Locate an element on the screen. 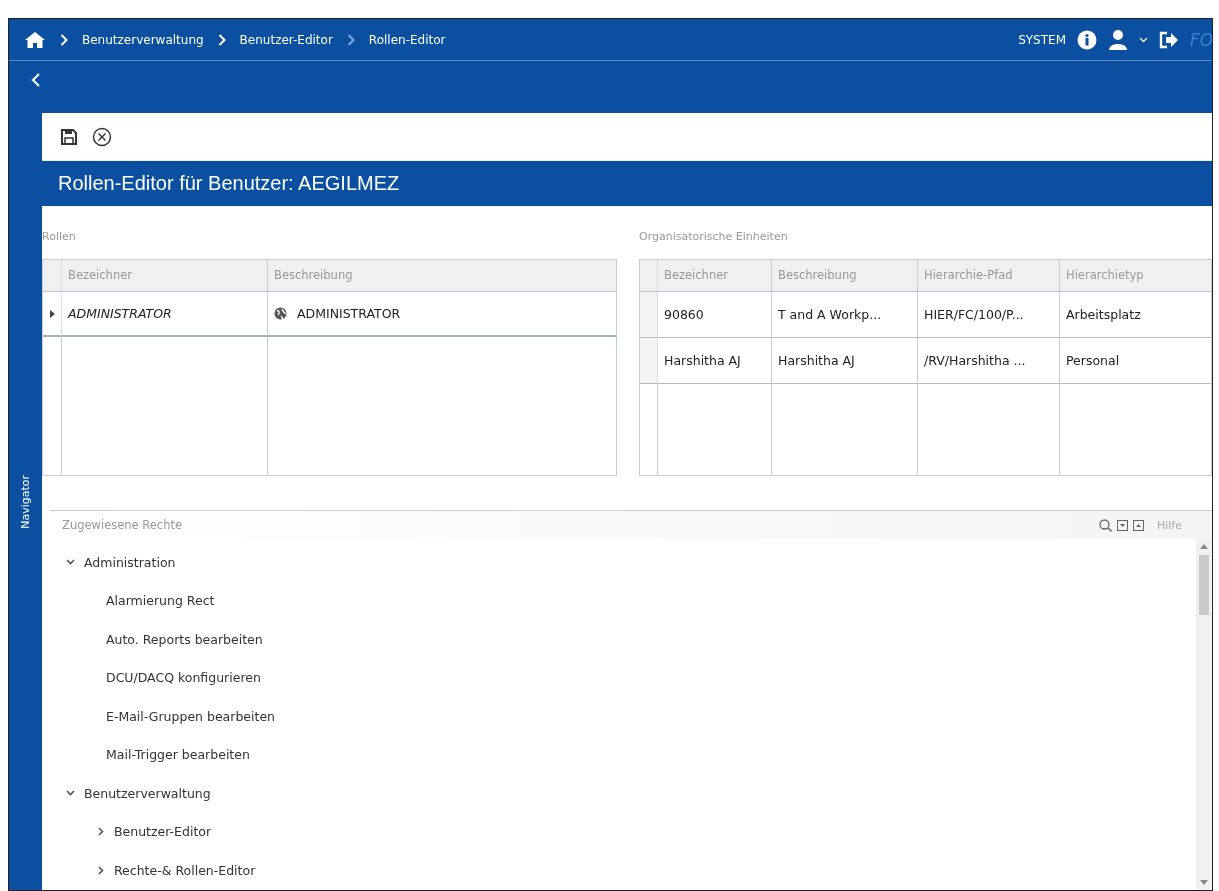  scroll-down-icon is located at coordinates (1204, 883).